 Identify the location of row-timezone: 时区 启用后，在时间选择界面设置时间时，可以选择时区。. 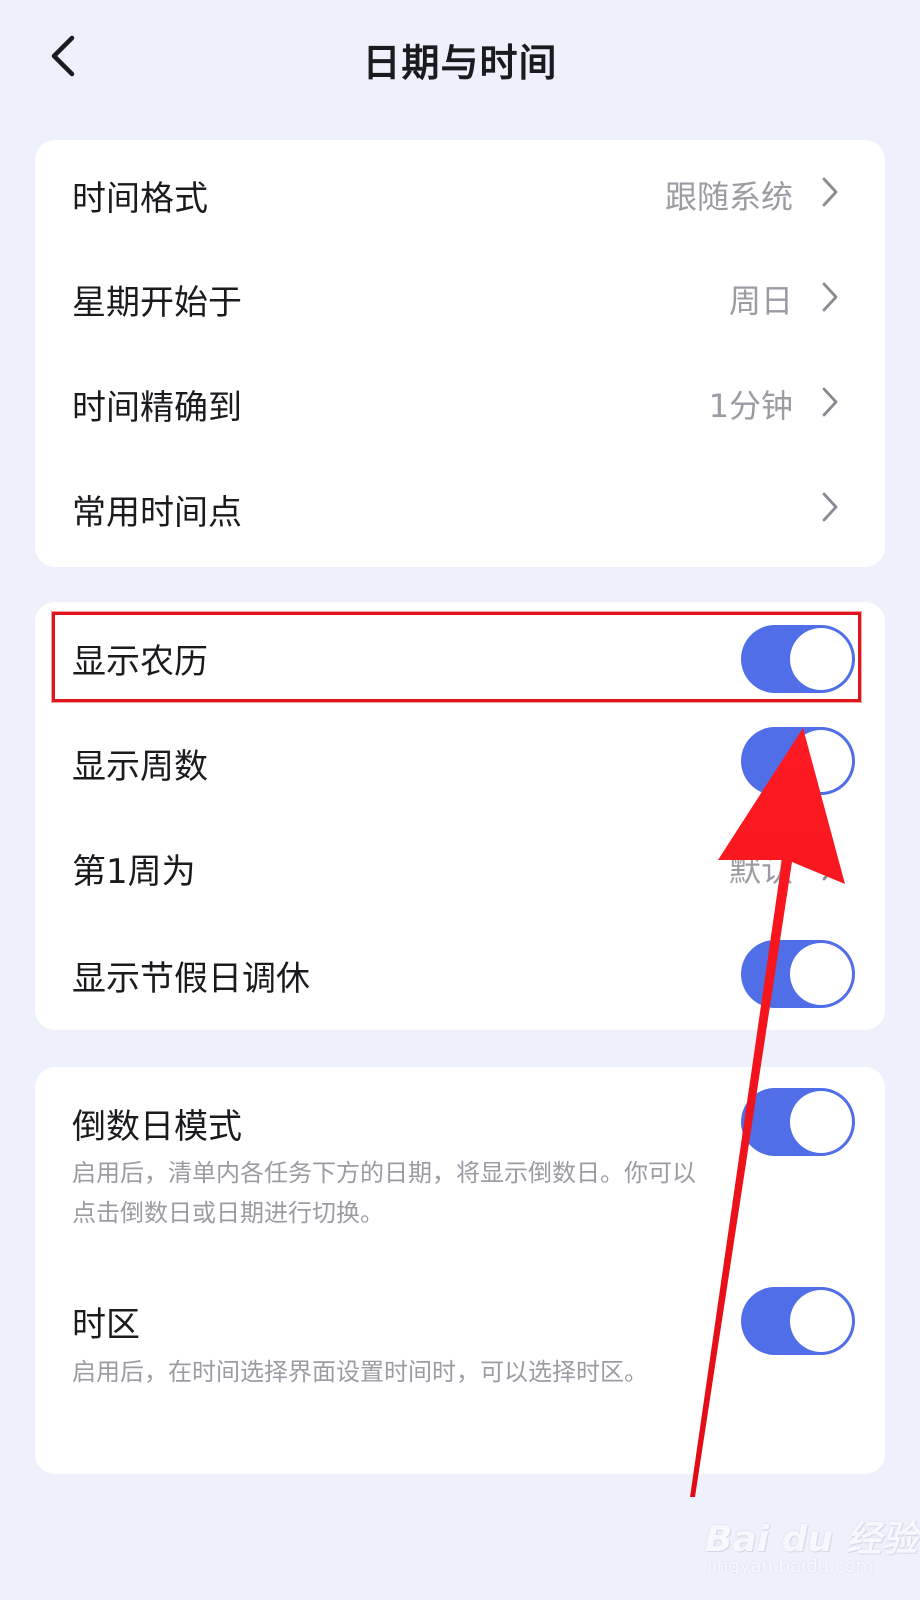
(460, 1364).